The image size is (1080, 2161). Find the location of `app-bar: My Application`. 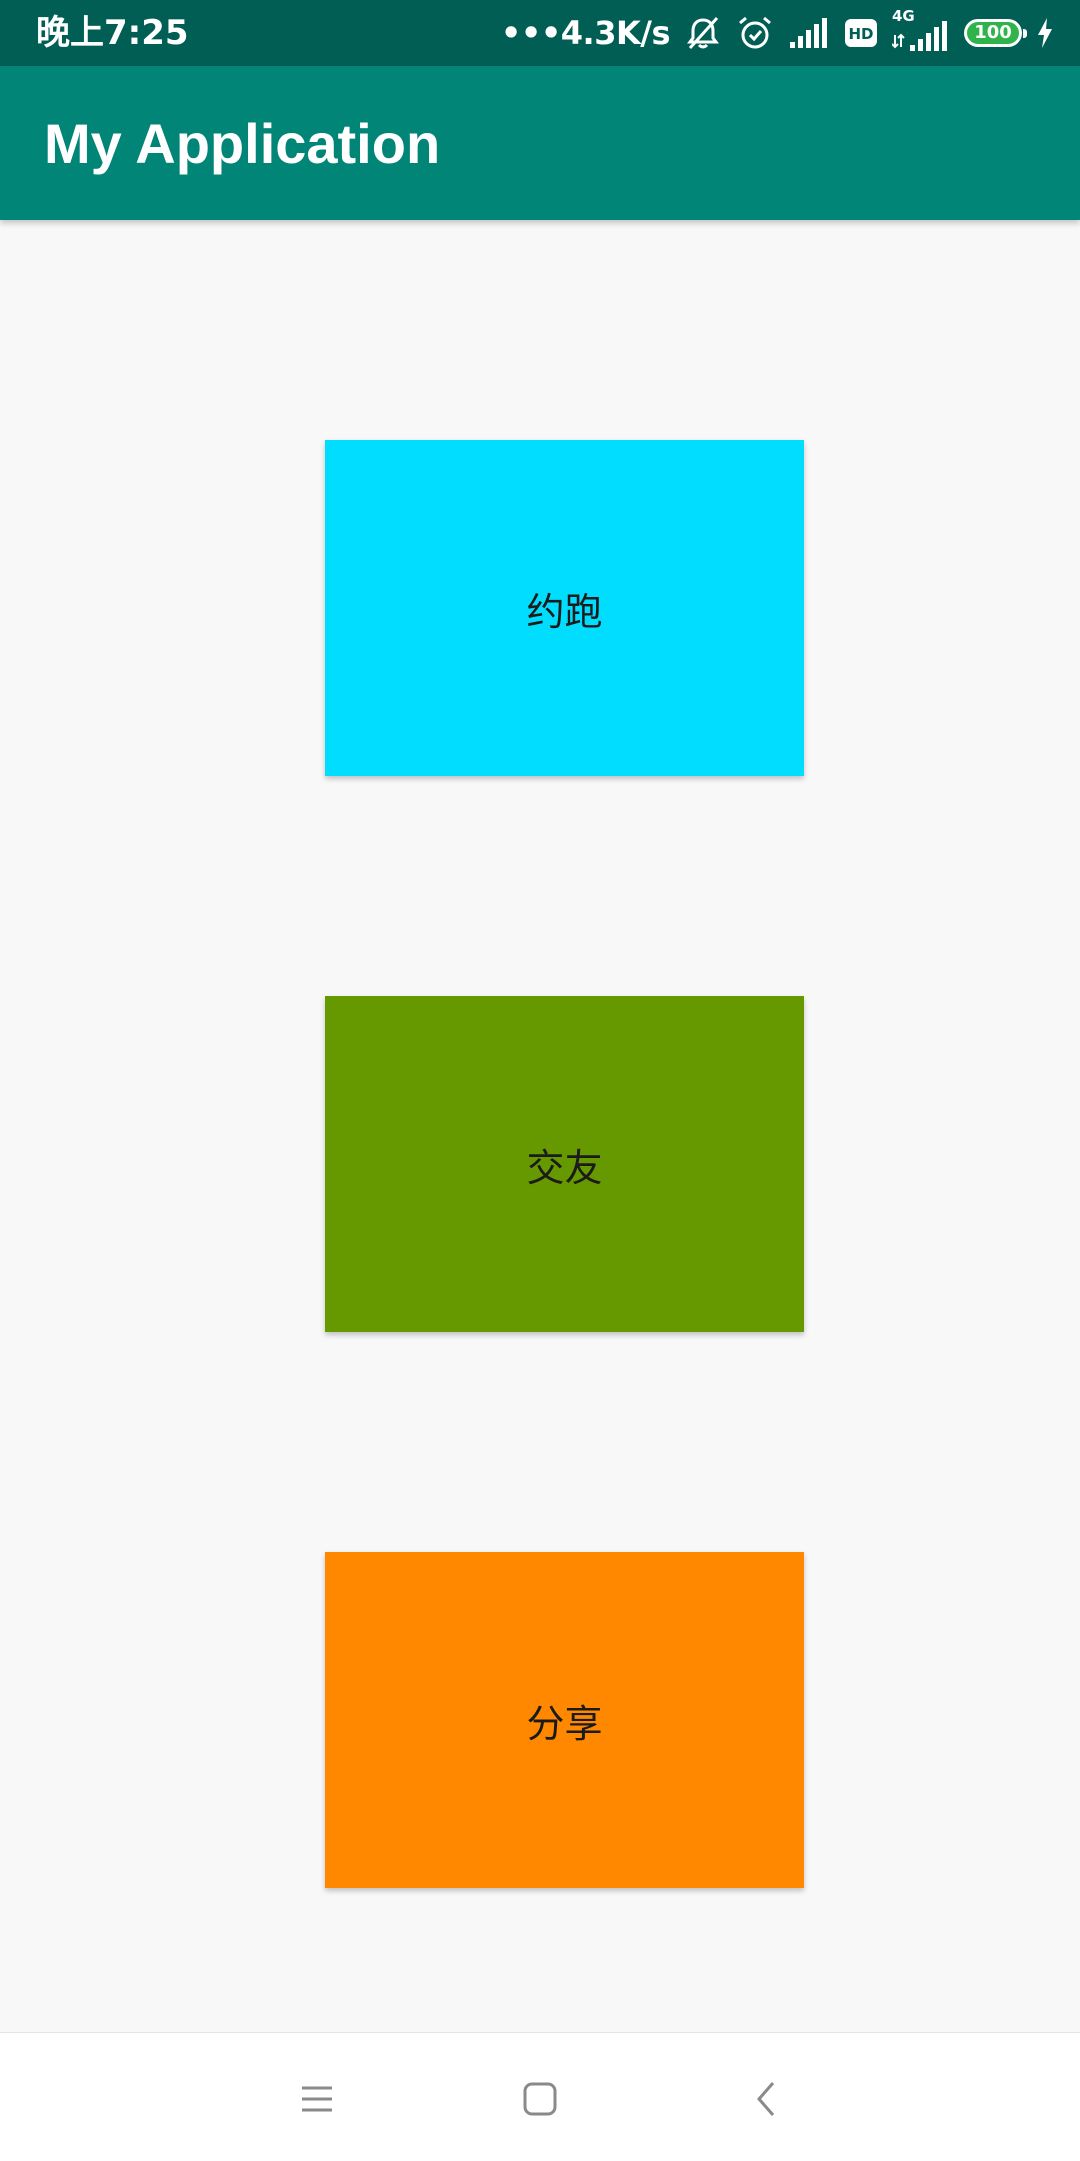

app-bar: My Application is located at coordinates (540, 143).